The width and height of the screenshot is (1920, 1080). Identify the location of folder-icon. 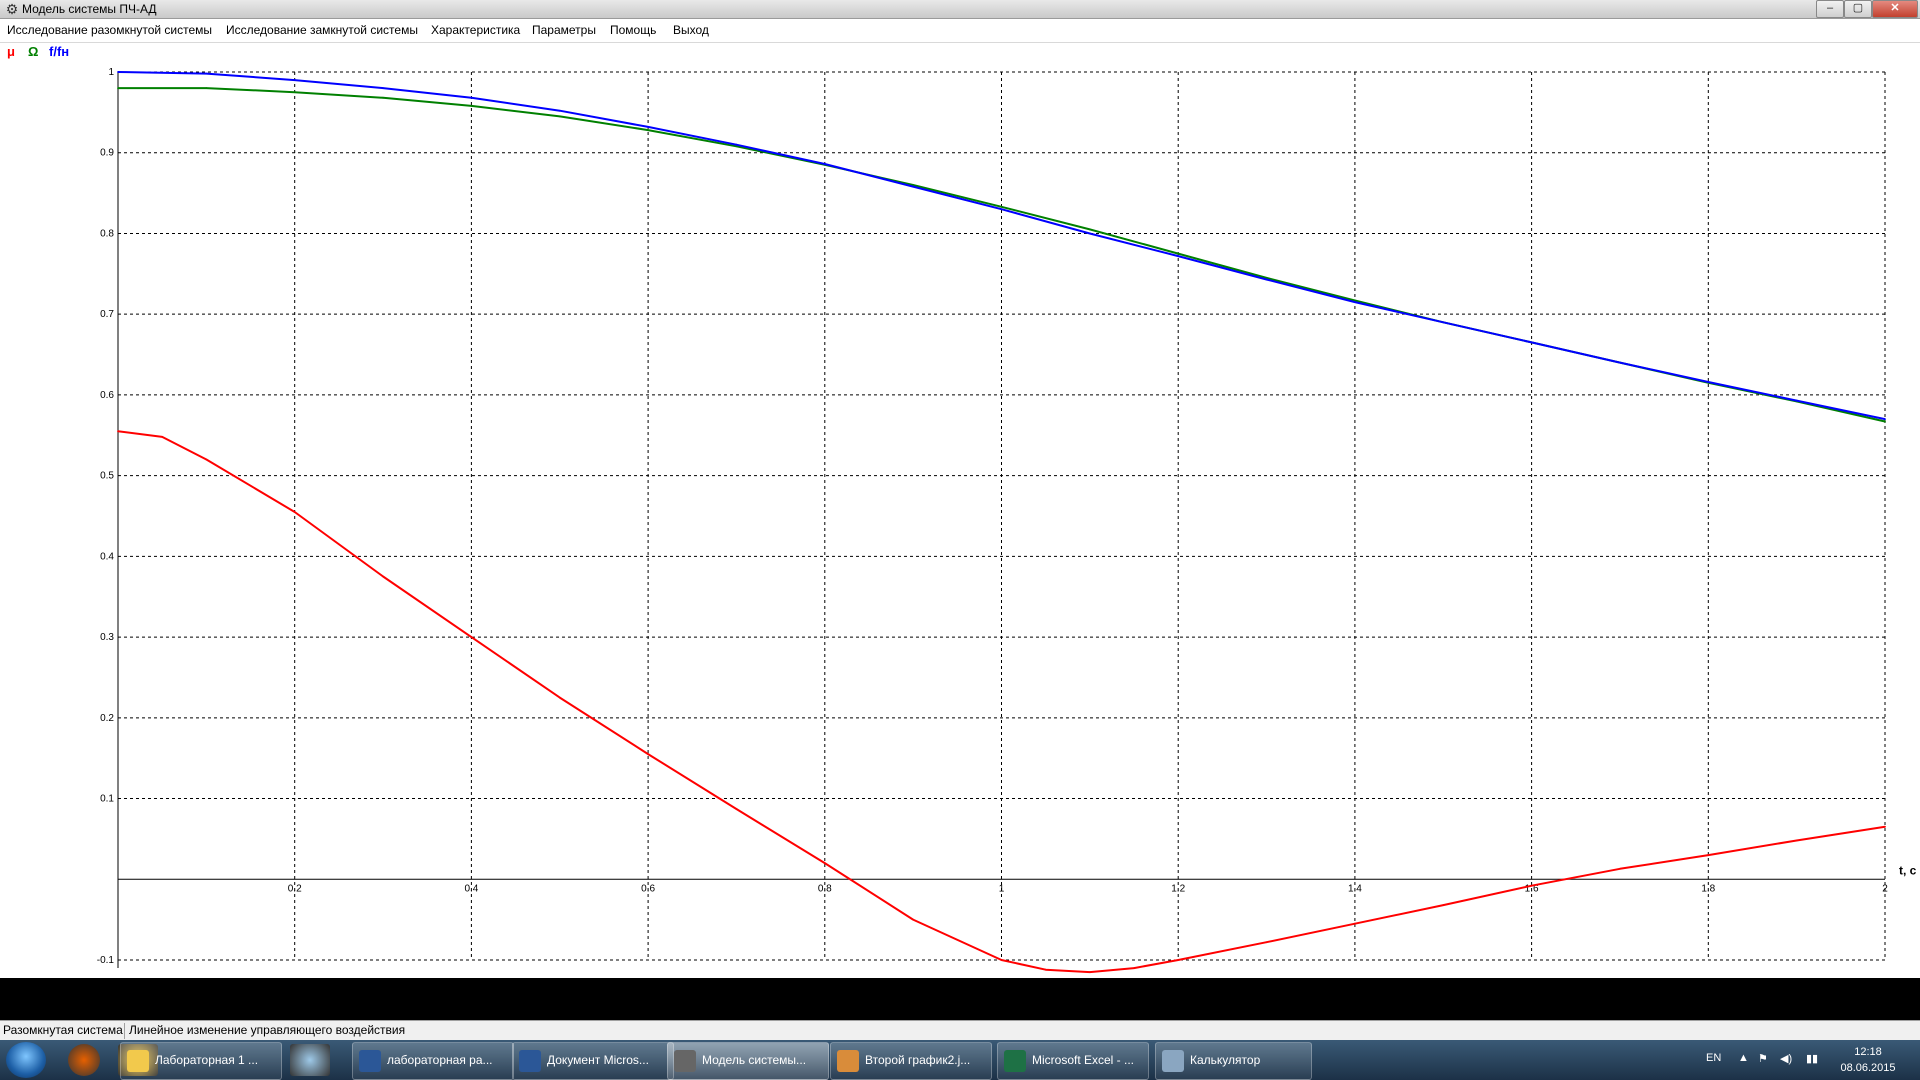
(138, 1061).